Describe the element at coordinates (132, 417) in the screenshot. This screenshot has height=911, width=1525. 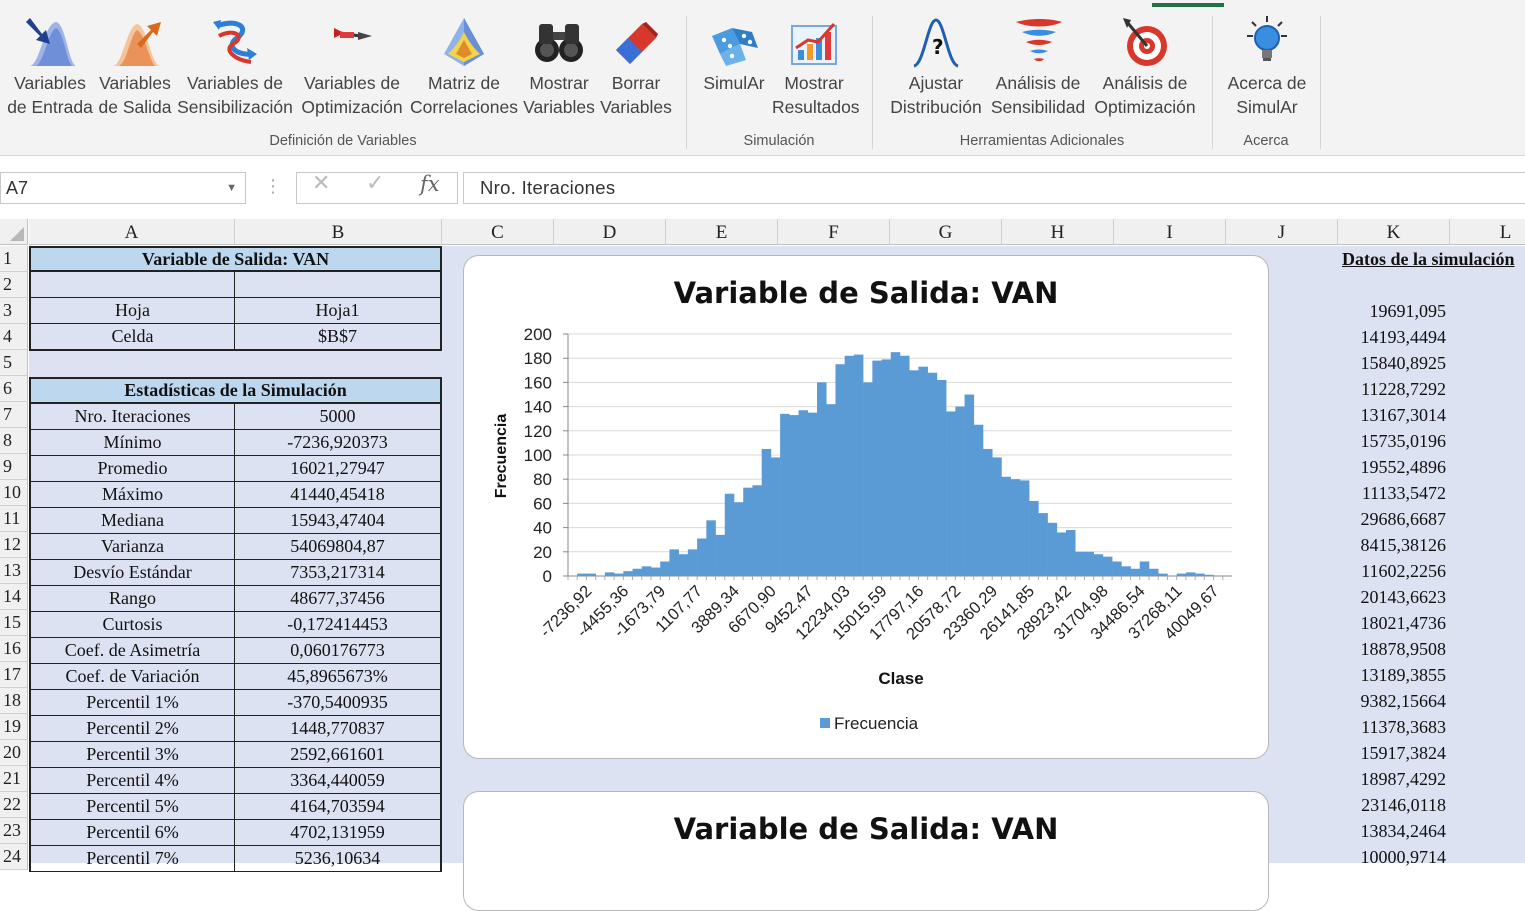
I see `stat-label-cell: Nro. Iteraciones` at that location.